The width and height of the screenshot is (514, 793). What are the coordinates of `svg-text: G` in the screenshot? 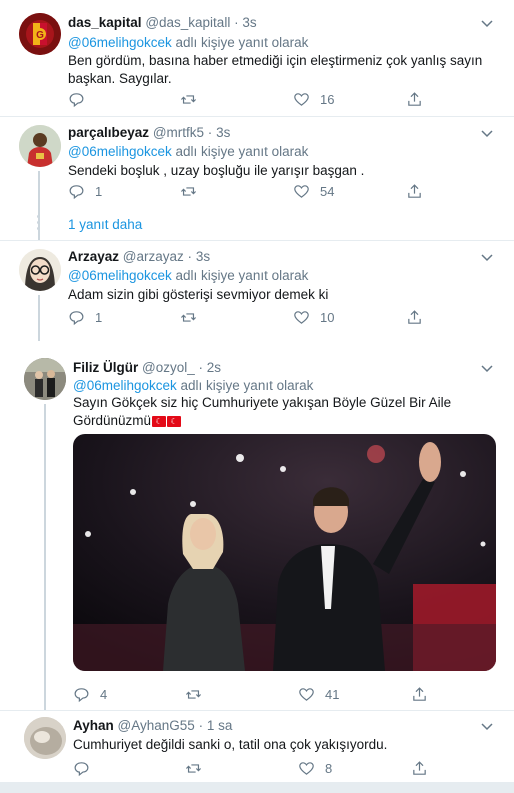 It's located at (40, 35).